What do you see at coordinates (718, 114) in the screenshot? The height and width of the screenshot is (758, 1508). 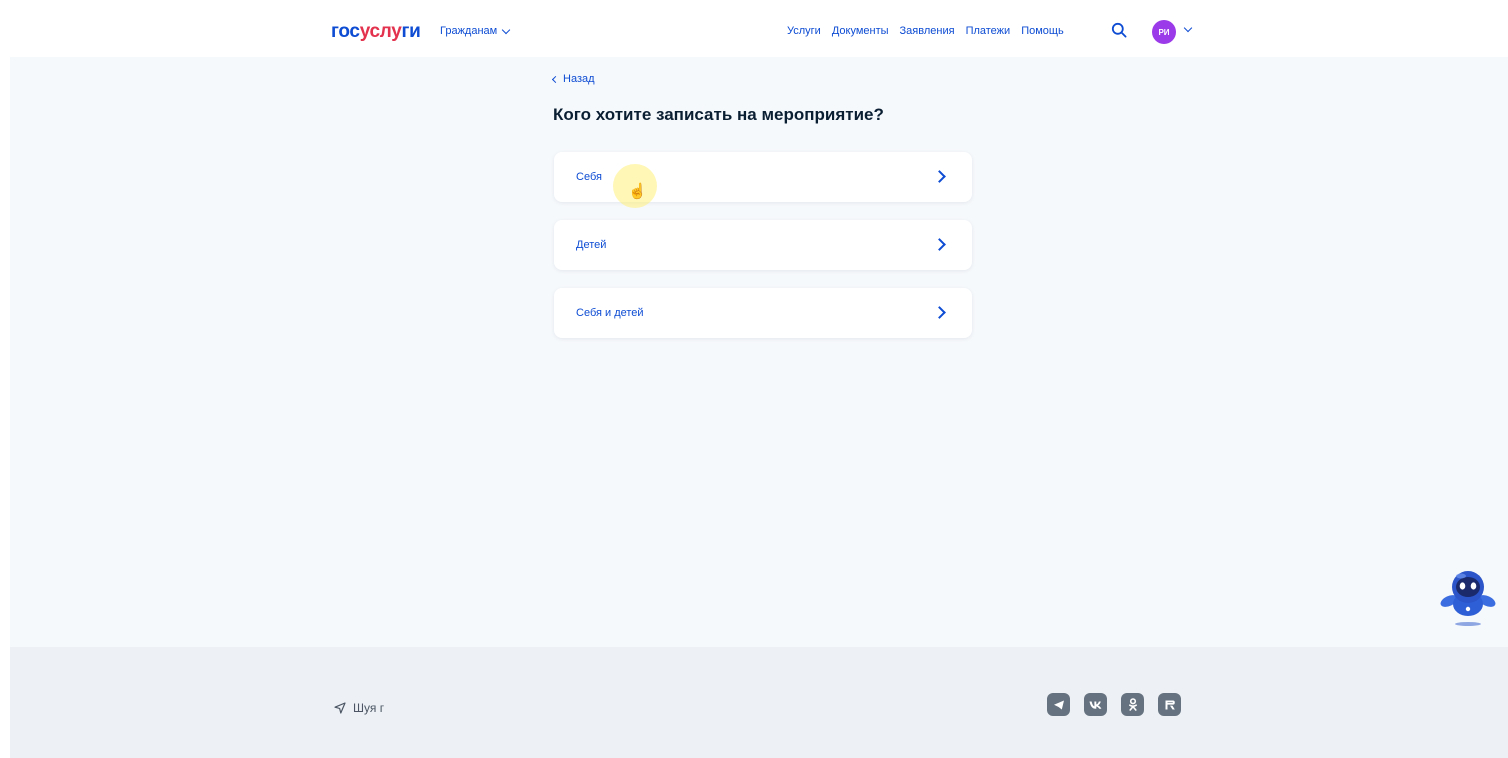 I see `page-title: Кого хотите записать на мероприятие?` at bounding box center [718, 114].